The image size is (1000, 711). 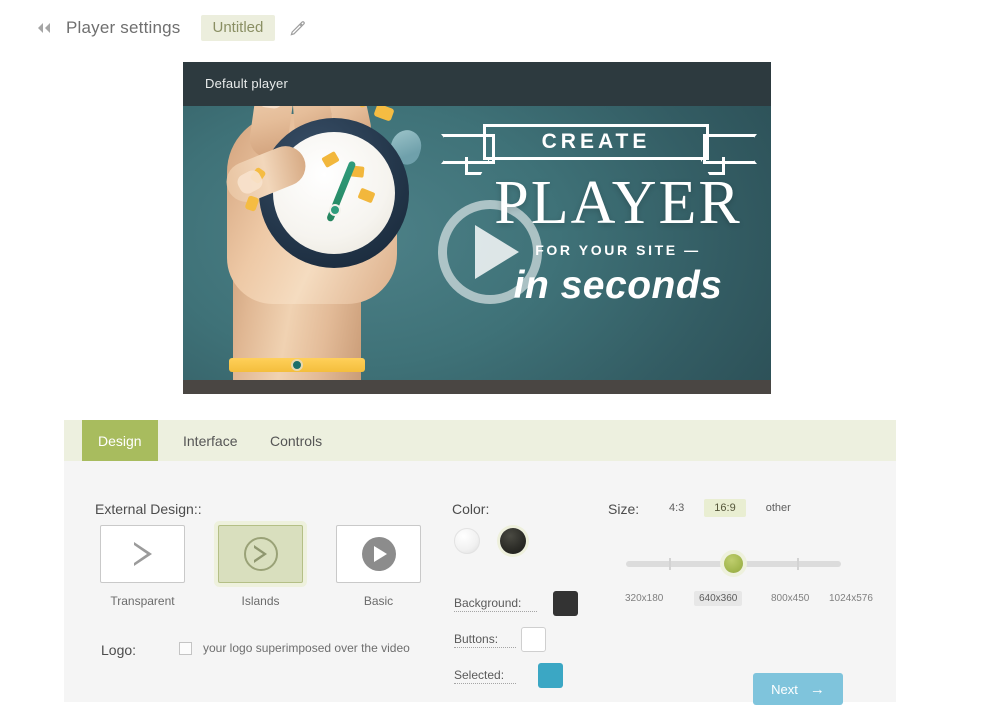 What do you see at coordinates (485, 676) in the screenshot?
I see `selected-color-label: Selected:` at bounding box center [485, 676].